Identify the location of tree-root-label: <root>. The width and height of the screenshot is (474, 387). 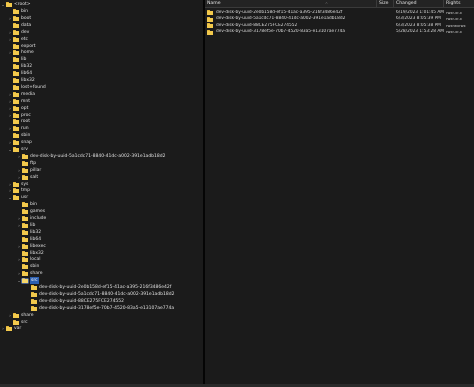
(22, 4).